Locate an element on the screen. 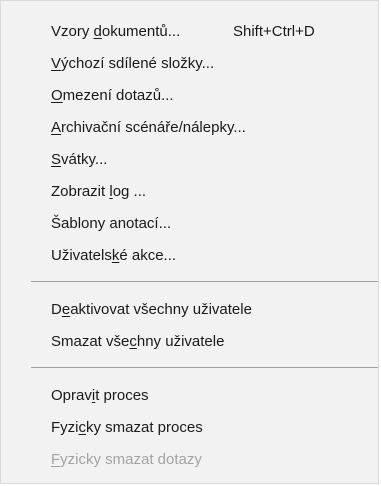 The width and height of the screenshot is (381, 486). mnemonic-letter: S is located at coordinates (56, 159).